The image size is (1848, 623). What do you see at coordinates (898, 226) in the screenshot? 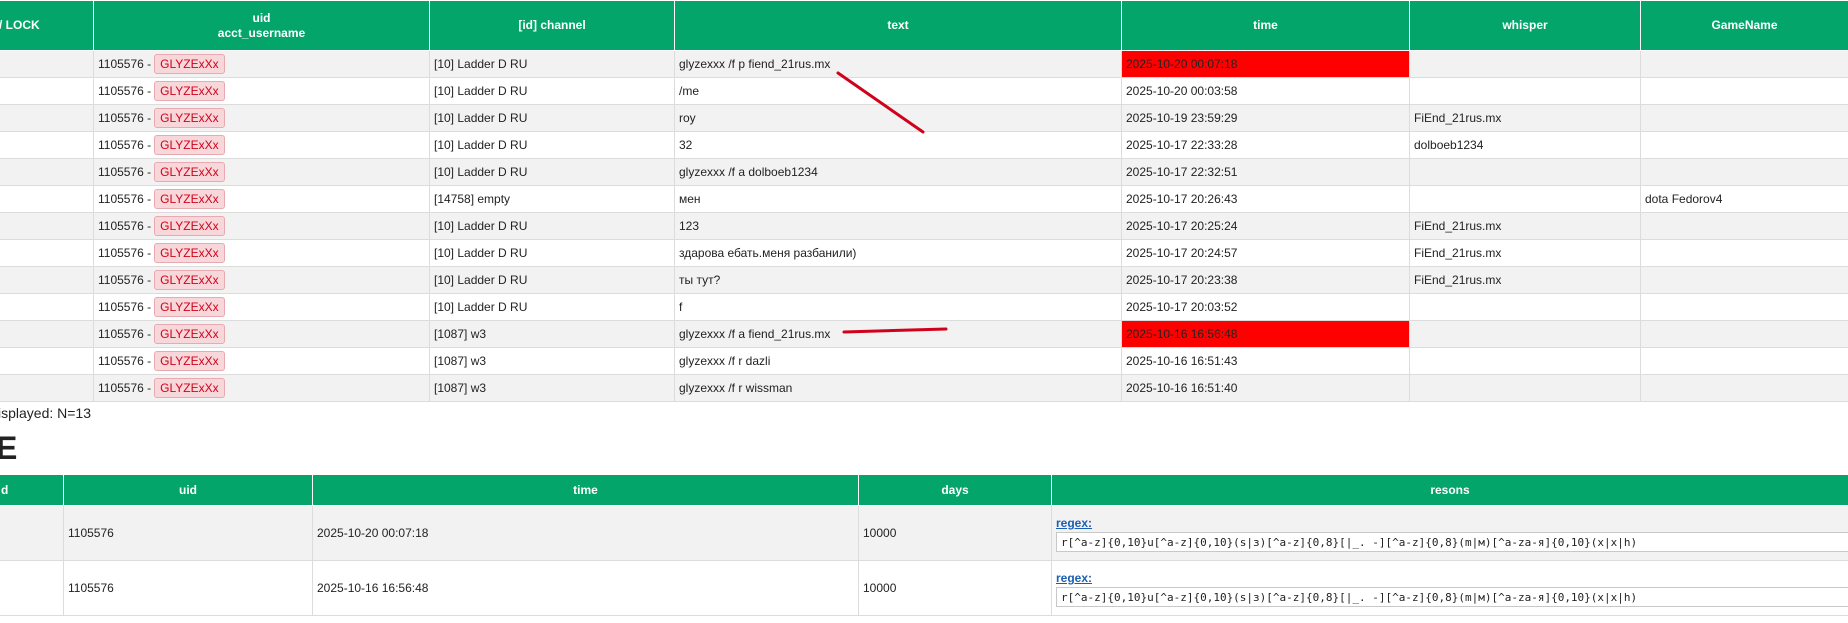
I see `text-cell: 123` at bounding box center [898, 226].